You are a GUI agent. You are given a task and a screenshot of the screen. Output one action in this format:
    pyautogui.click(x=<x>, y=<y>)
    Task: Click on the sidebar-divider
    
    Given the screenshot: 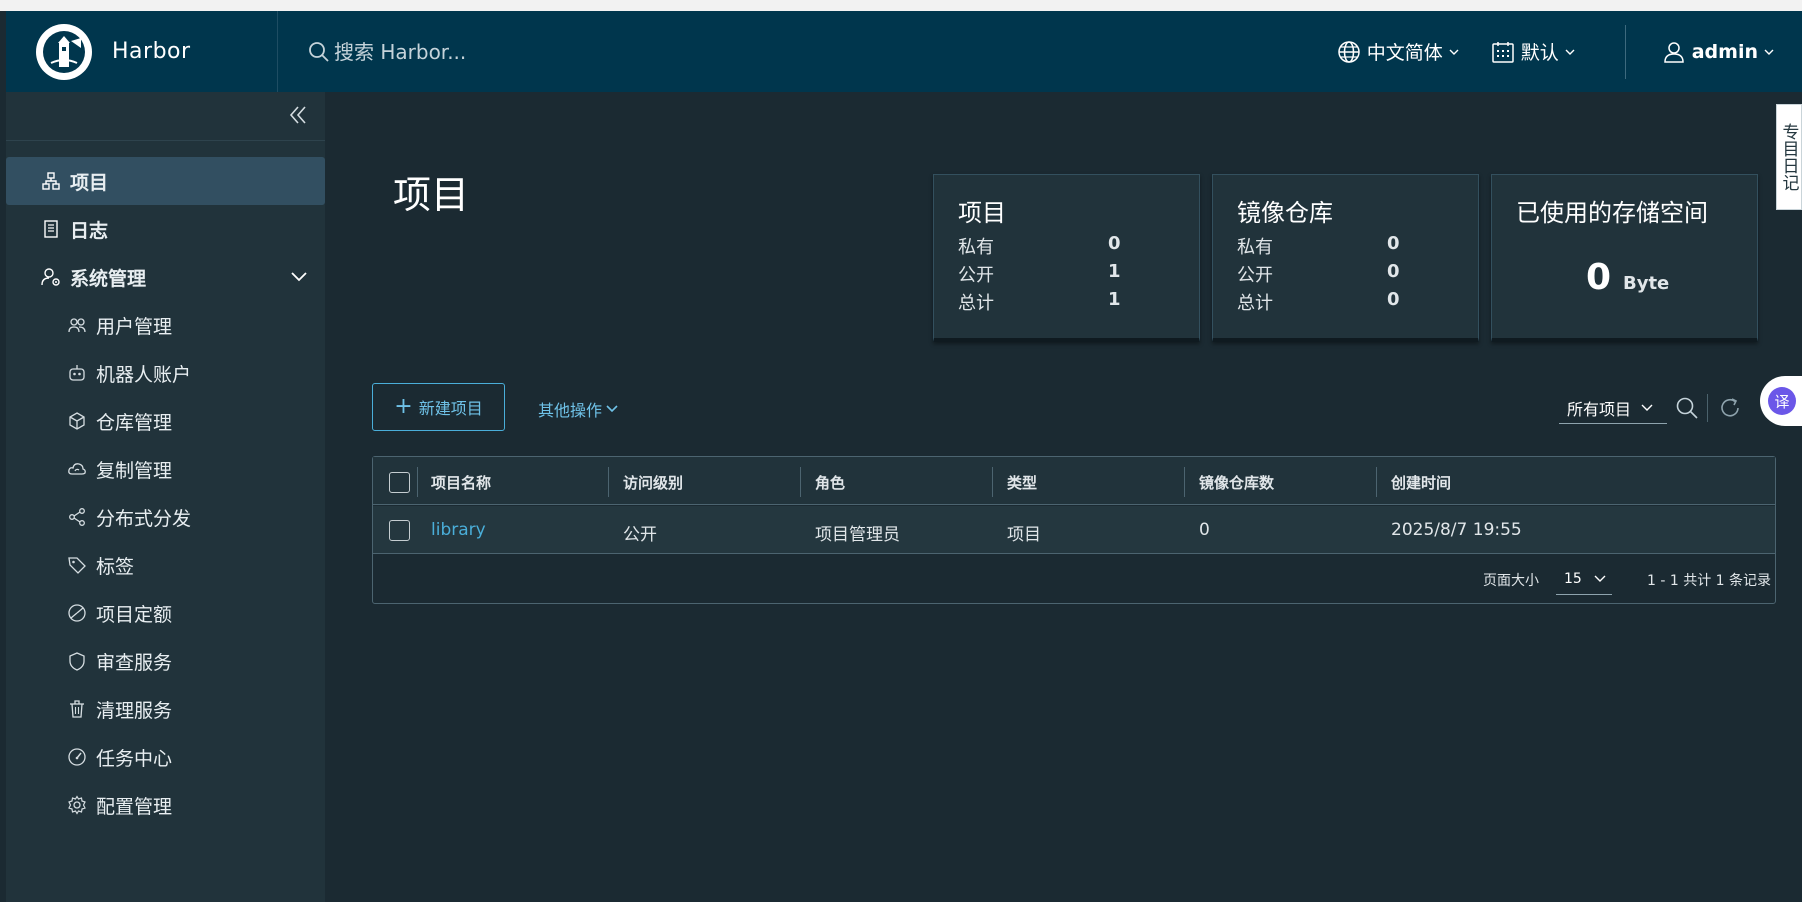 What is the action you would take?
    pyautogui.click(x=165, y=140)
    